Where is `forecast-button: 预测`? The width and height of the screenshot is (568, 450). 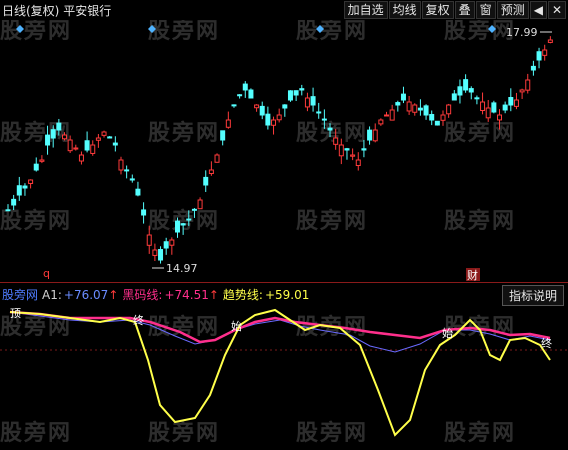 forecast-button: 预测 is located at coordinates (512, 10).